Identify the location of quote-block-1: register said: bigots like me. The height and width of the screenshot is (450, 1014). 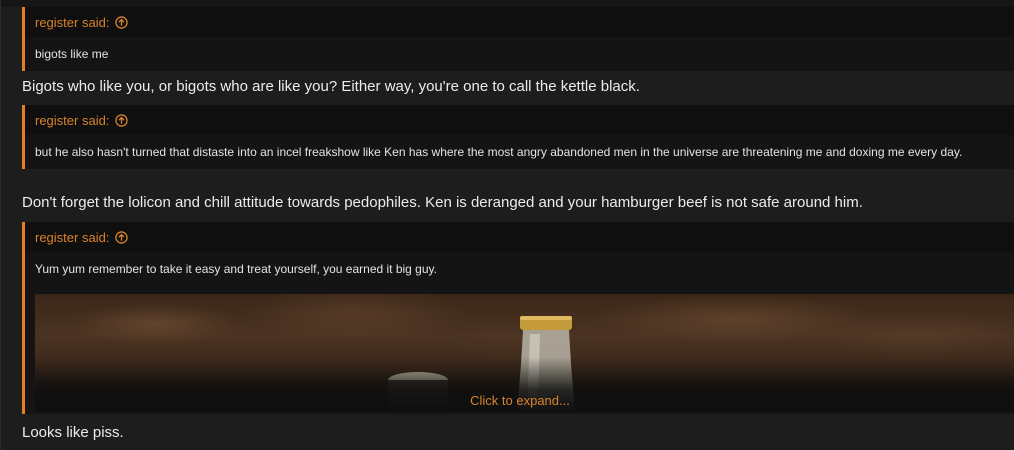
(518, 39).